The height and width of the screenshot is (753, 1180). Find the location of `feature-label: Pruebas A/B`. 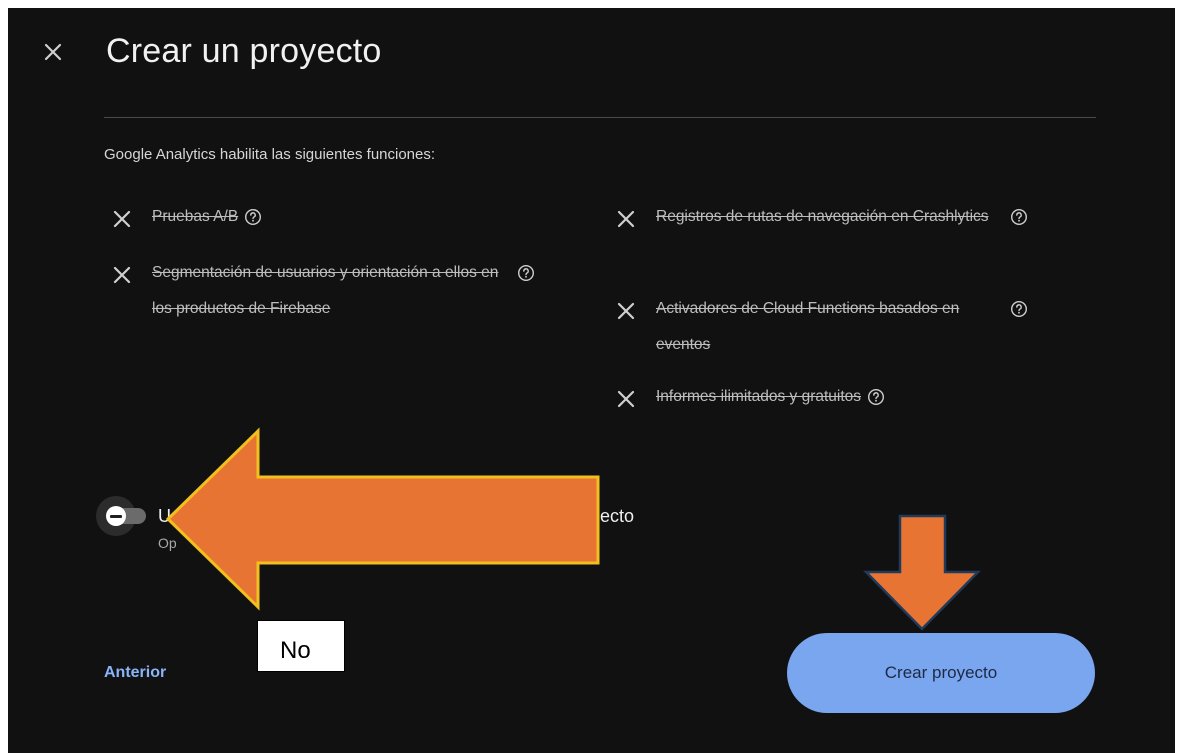

feature-label: Pruebas A/B is located at coordinates (195, 216).